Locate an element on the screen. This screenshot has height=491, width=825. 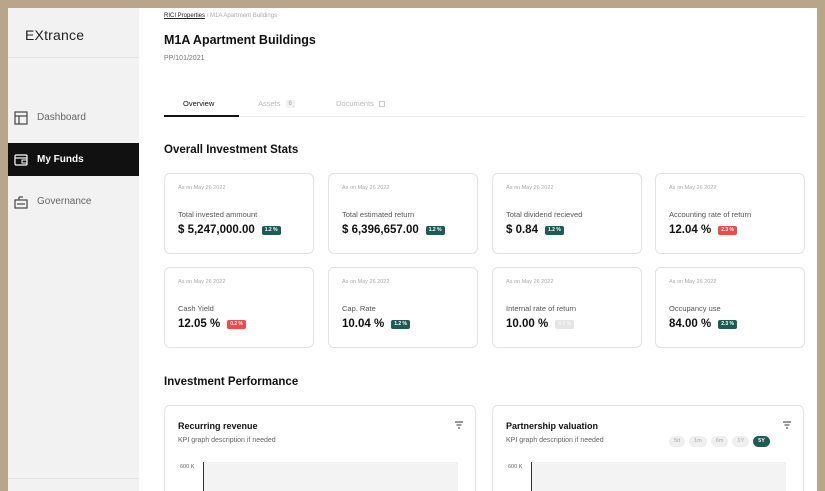
funds-icon is located at coordinates (21, 160).